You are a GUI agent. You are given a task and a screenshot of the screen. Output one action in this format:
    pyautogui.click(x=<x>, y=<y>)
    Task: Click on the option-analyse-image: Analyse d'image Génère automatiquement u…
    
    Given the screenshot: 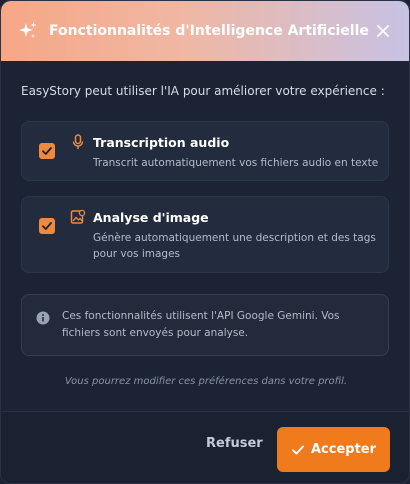 What is the action you would take?
    pyautogui.click(x=205, y=234)
    